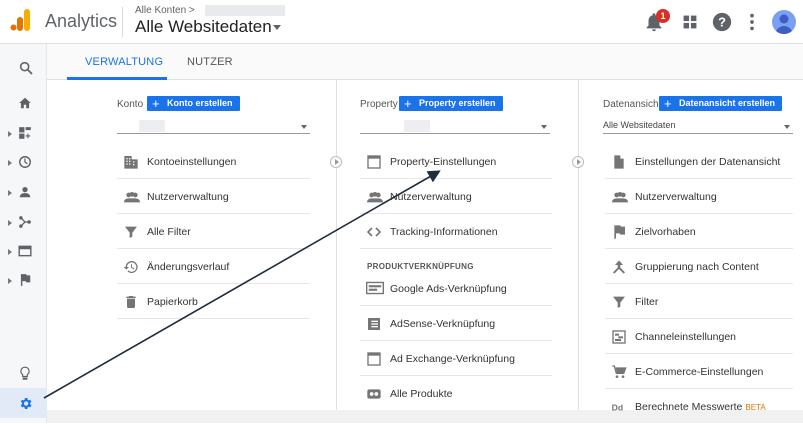 The image size is (803, 424). I want to click on menu-item-view-settings: Einstellungen der Datenansicht, so click(699, 162).